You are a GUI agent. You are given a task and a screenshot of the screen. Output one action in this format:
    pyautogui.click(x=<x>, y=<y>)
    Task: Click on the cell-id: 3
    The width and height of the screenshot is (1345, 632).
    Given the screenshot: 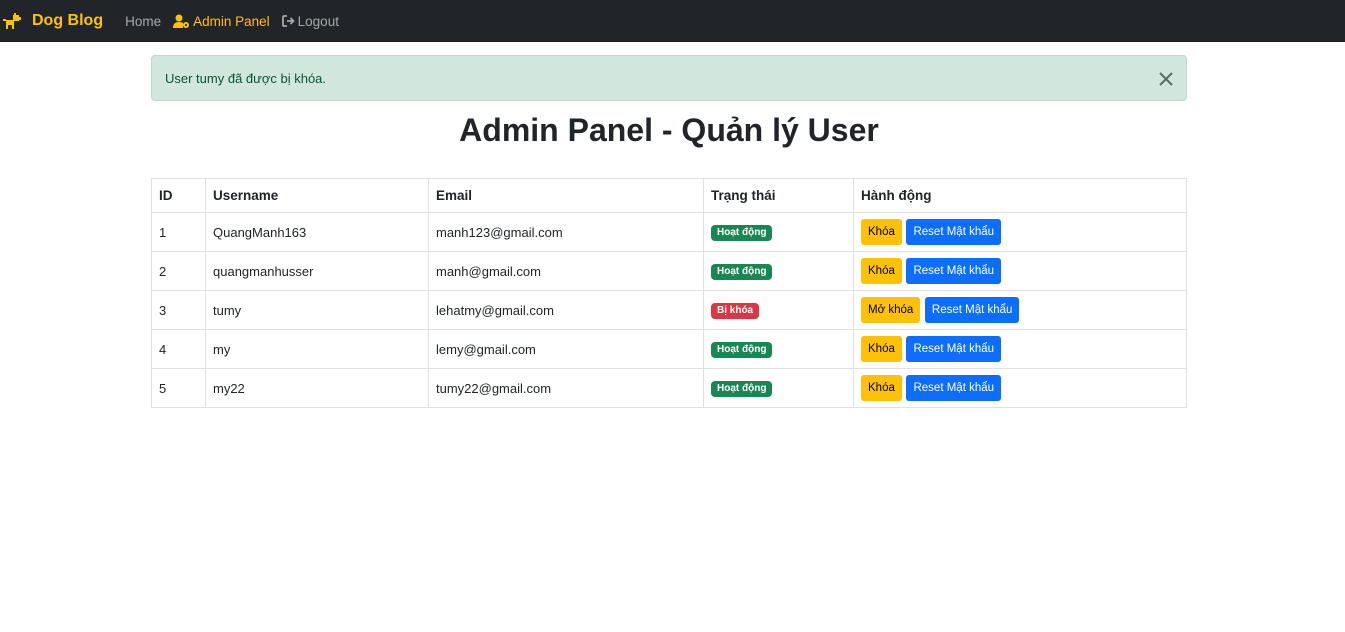 What is the action you would take?
    pyautogui.click(x=178, y=310)
    